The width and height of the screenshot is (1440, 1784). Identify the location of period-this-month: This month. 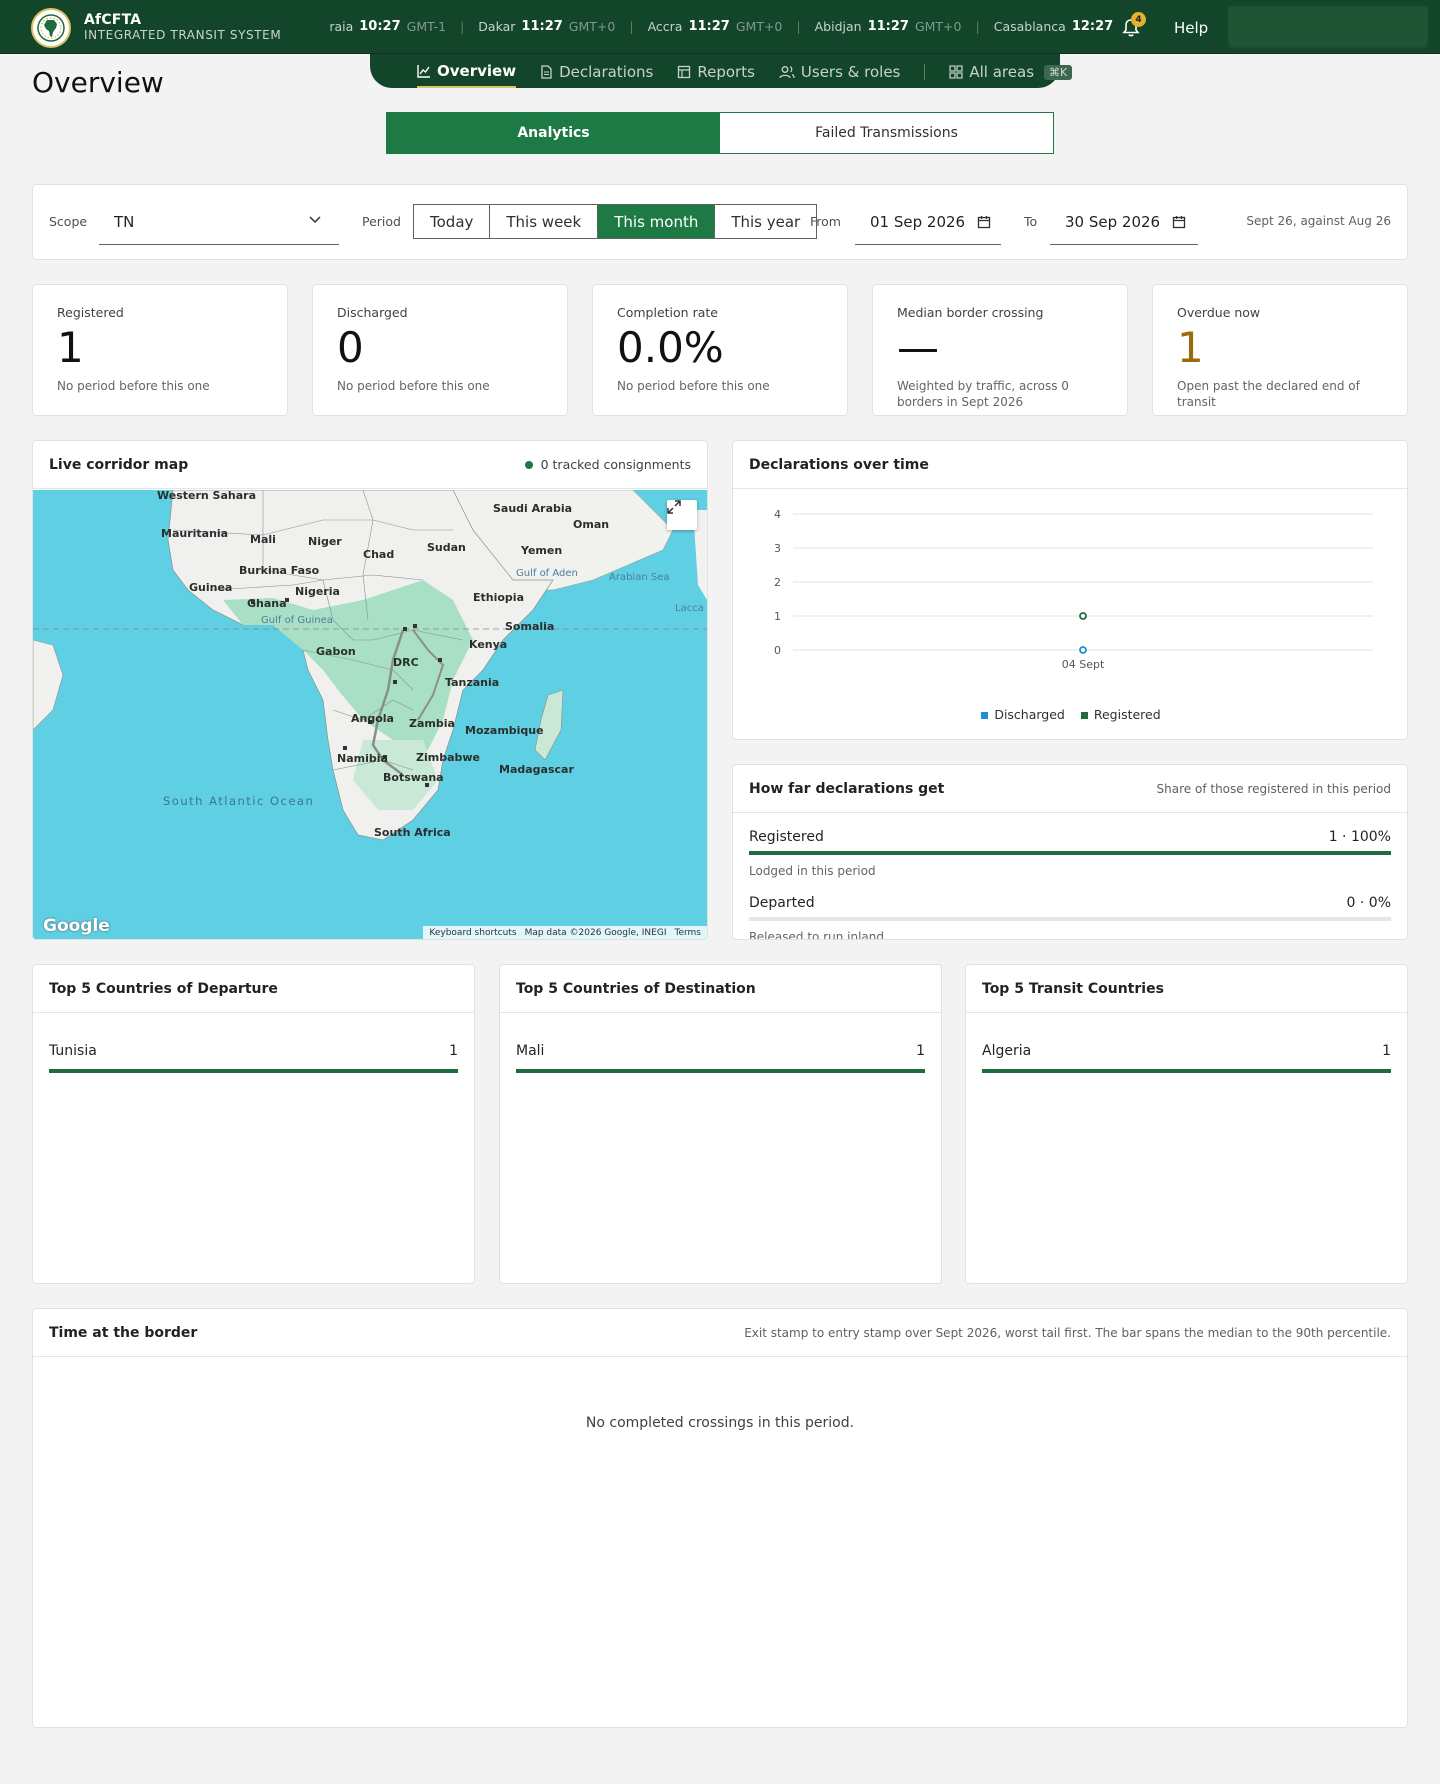
(657, 221).